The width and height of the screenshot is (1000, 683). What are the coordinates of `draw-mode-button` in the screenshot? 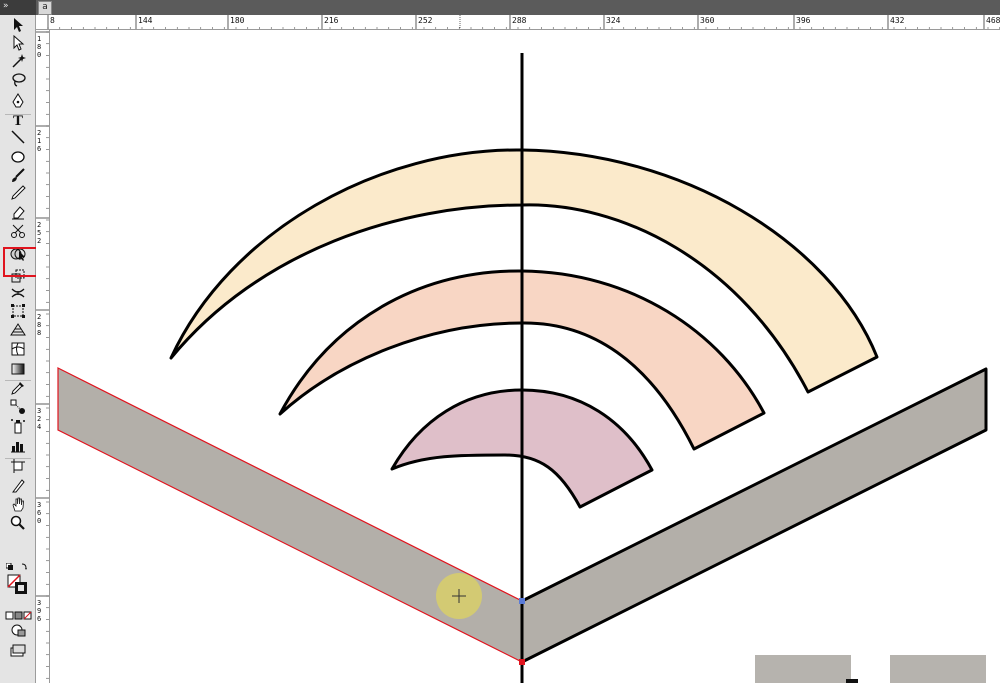 It's located at (18, 631).